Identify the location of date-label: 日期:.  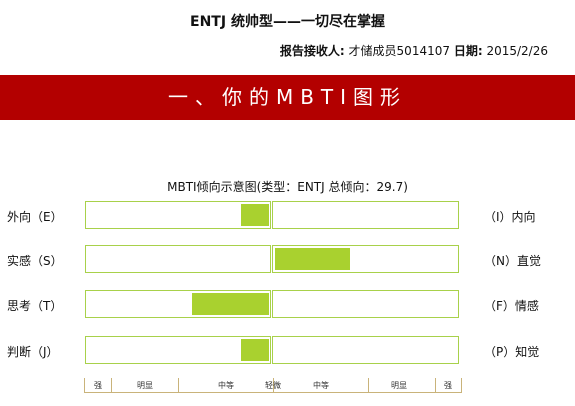
(468, 51).